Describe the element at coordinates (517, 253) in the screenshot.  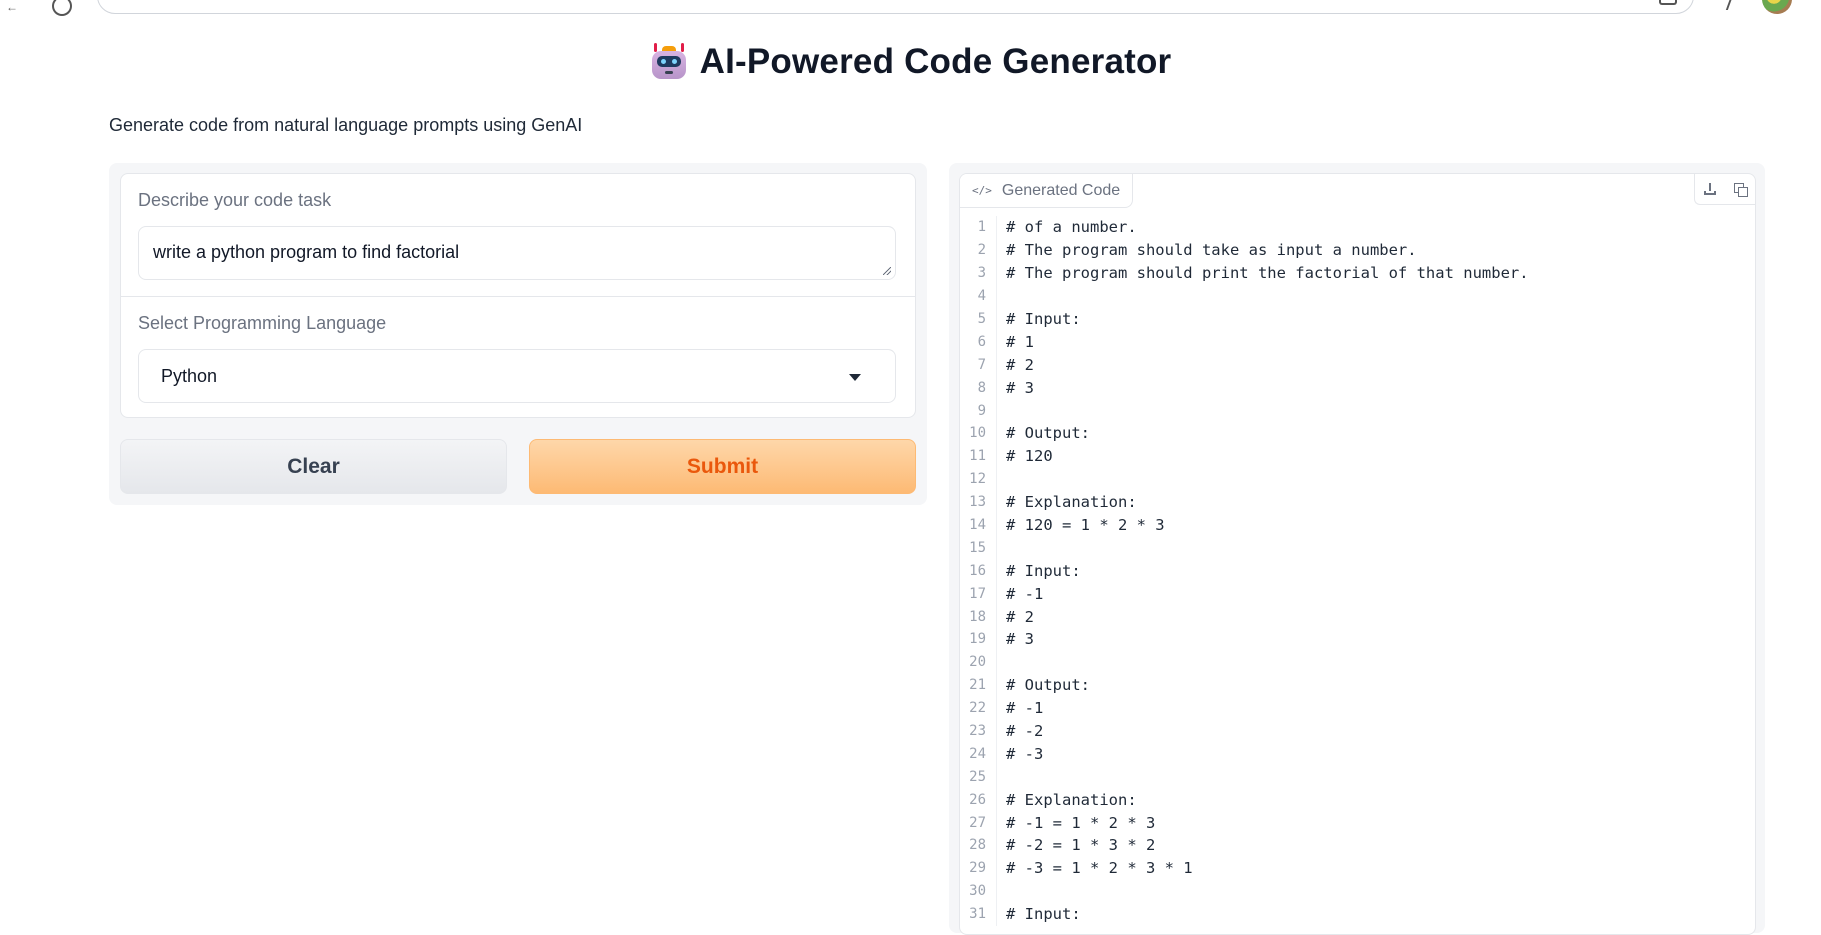
I see `task-textarea: write a python program to find factorial` at that location.